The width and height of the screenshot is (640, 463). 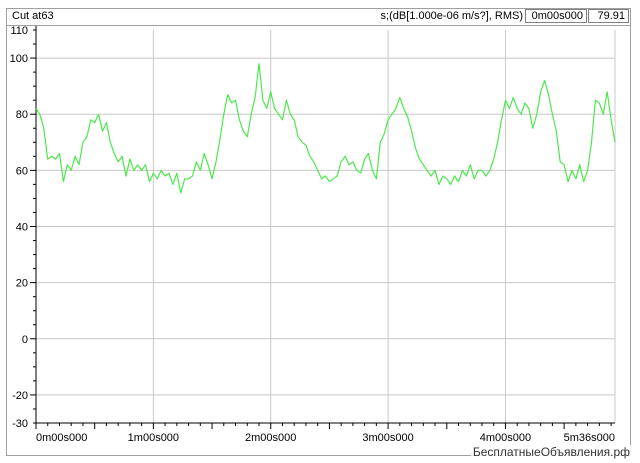 What do you see at coordinates (20, 424) in the screenshot?
I see `y-tick-label: -30` at bounding box center [20, 424].